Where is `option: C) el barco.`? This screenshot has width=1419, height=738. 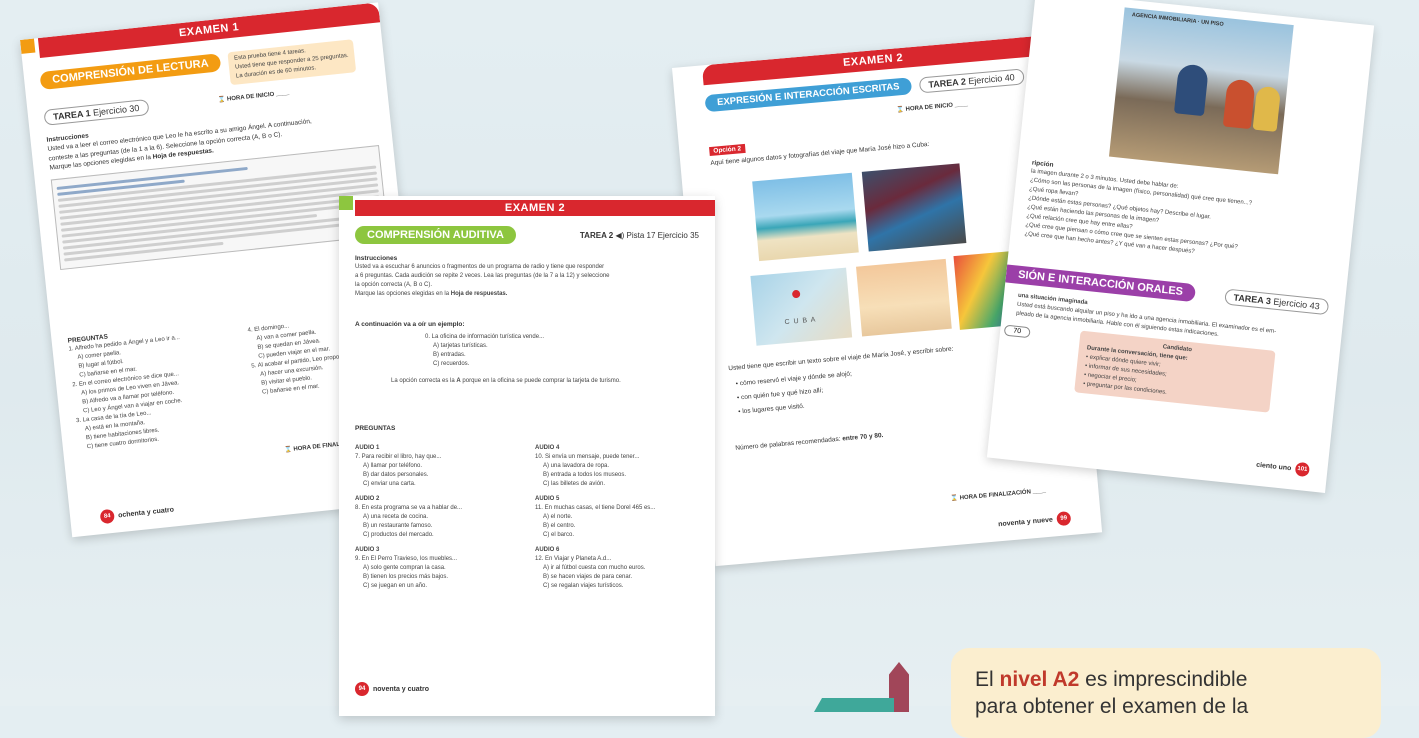 option: C) el barco. is located at coordinates (559, 535).